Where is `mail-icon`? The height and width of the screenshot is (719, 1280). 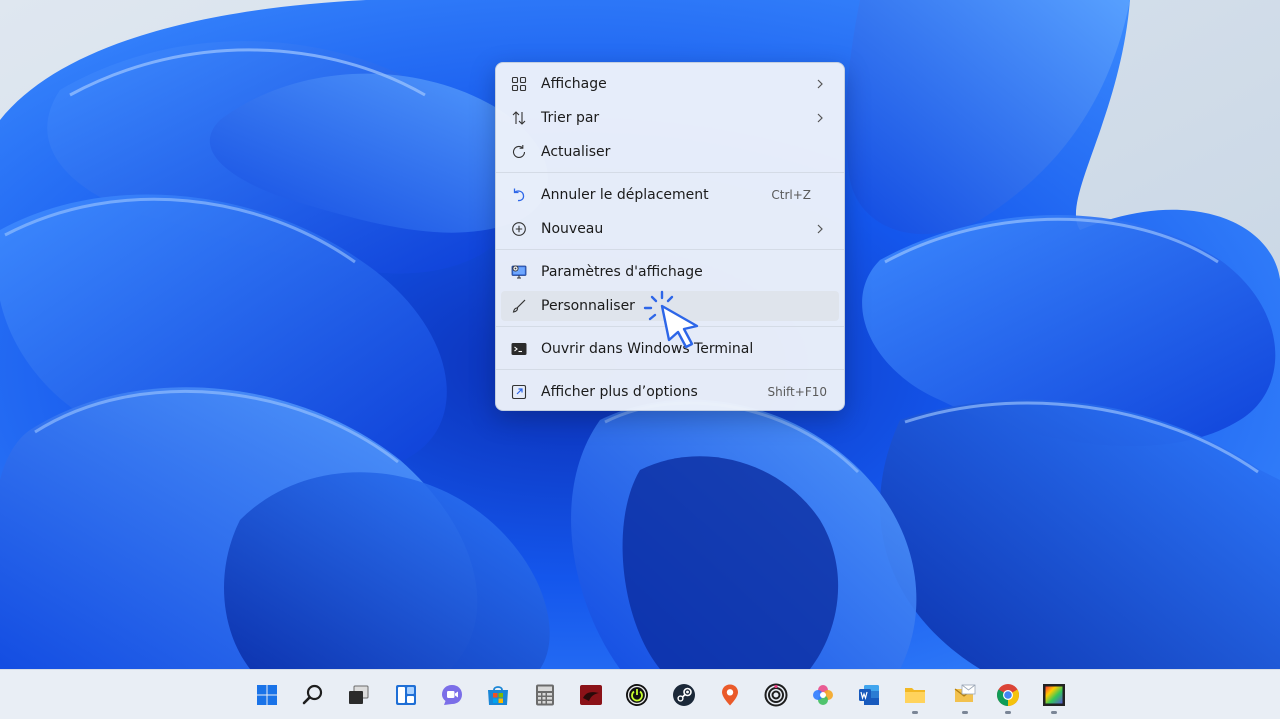
mail-icon is located at coordinates (965, 695).